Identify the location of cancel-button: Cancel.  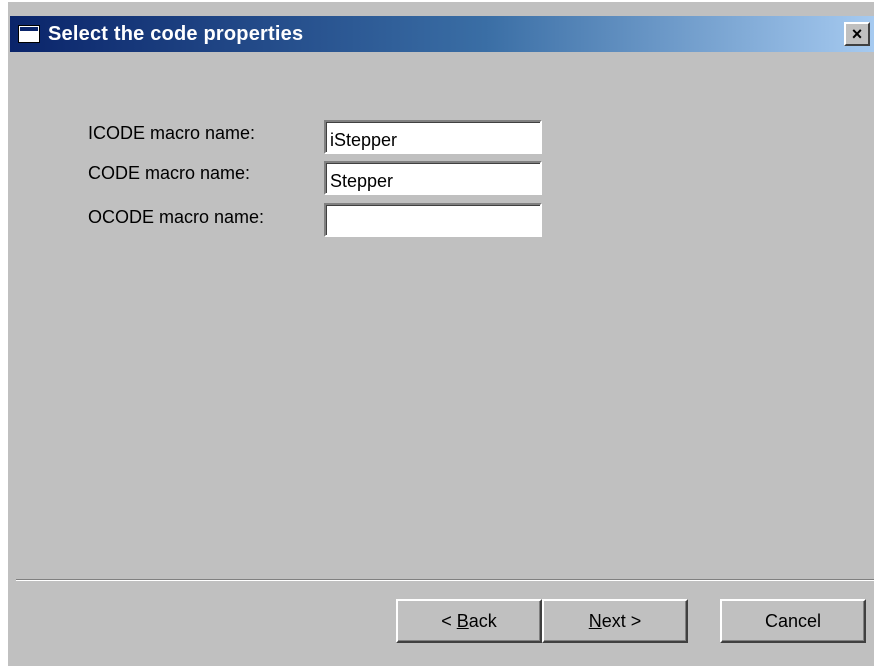
(793, 621).